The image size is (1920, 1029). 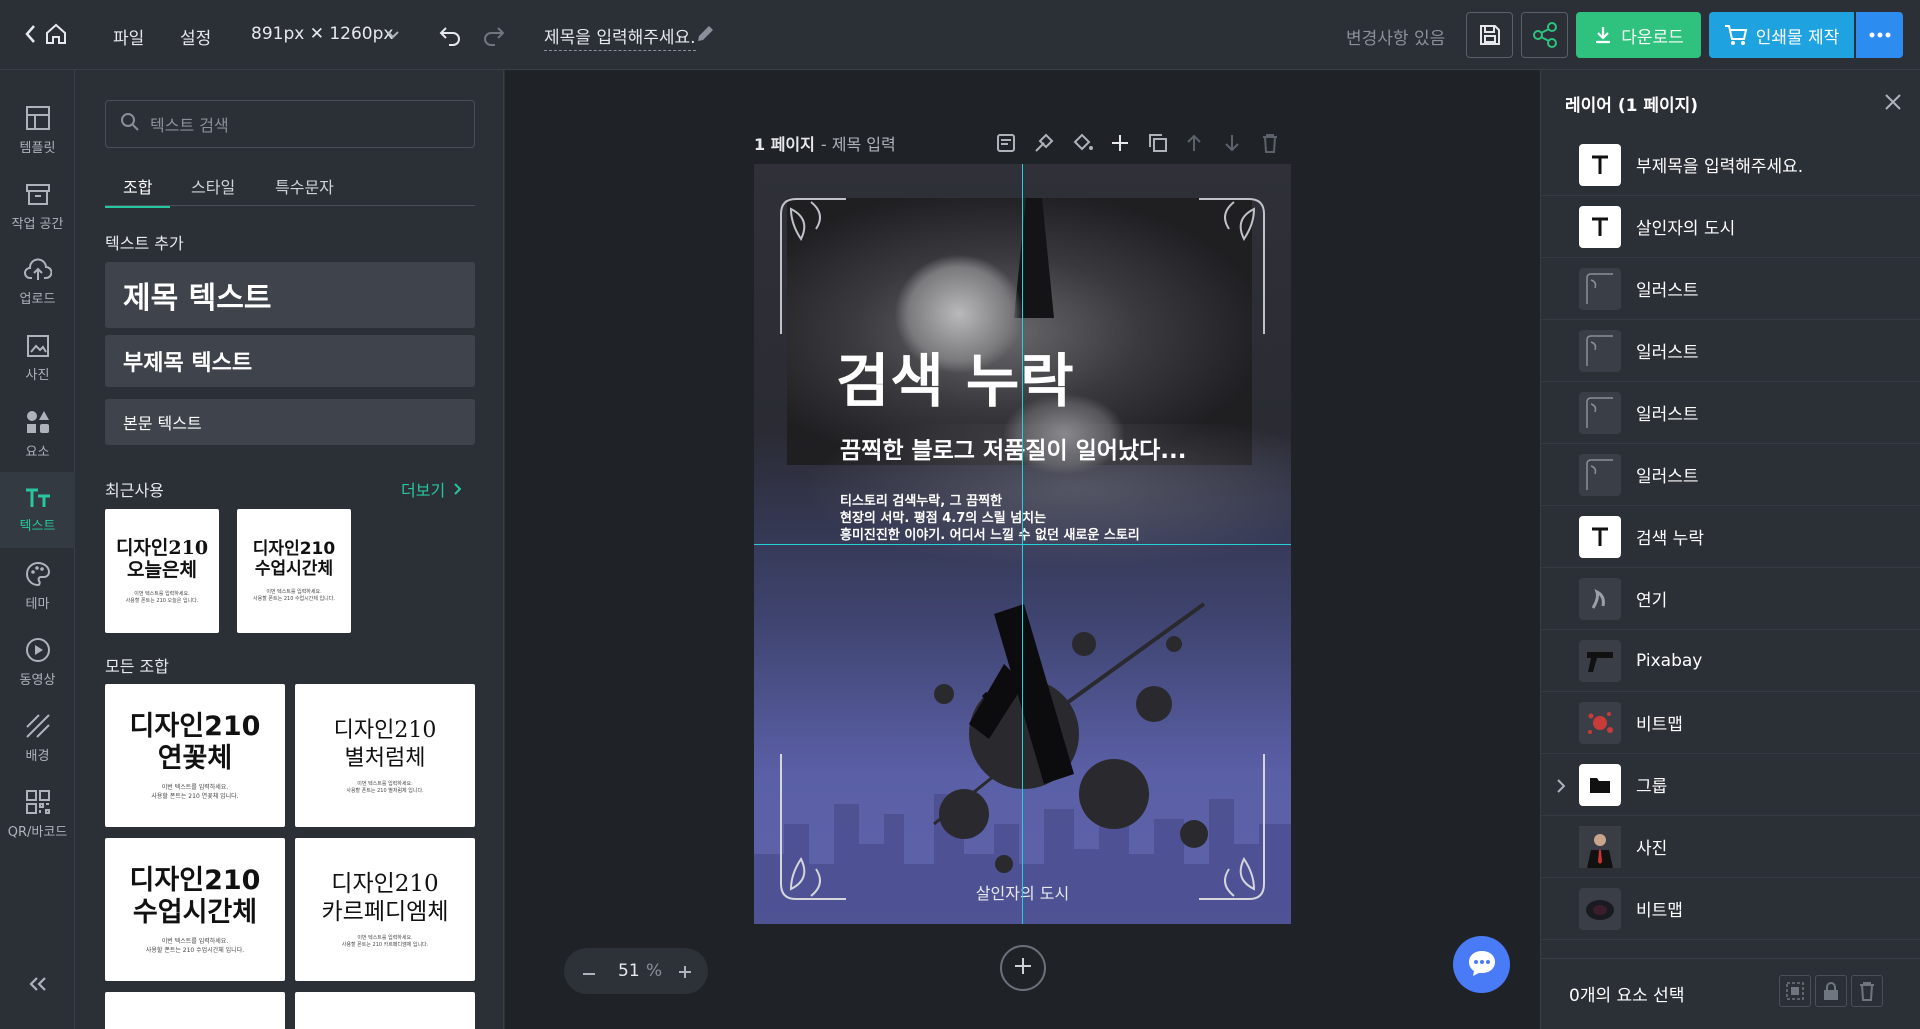 What do you see at coordinates (37, 510) in the screenshot?
I see `nav-text: 텍스트` at bounding box center [37, 510].